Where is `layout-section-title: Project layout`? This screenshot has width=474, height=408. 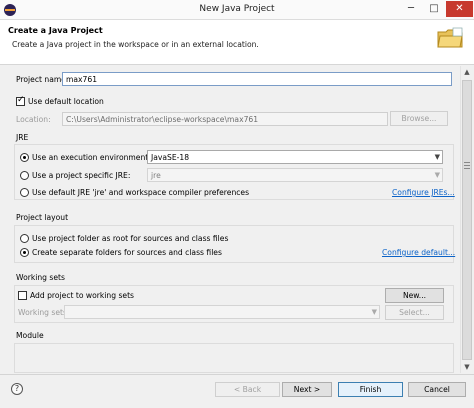 layout-section-title: Project layout is located at coordinates (42, 217).